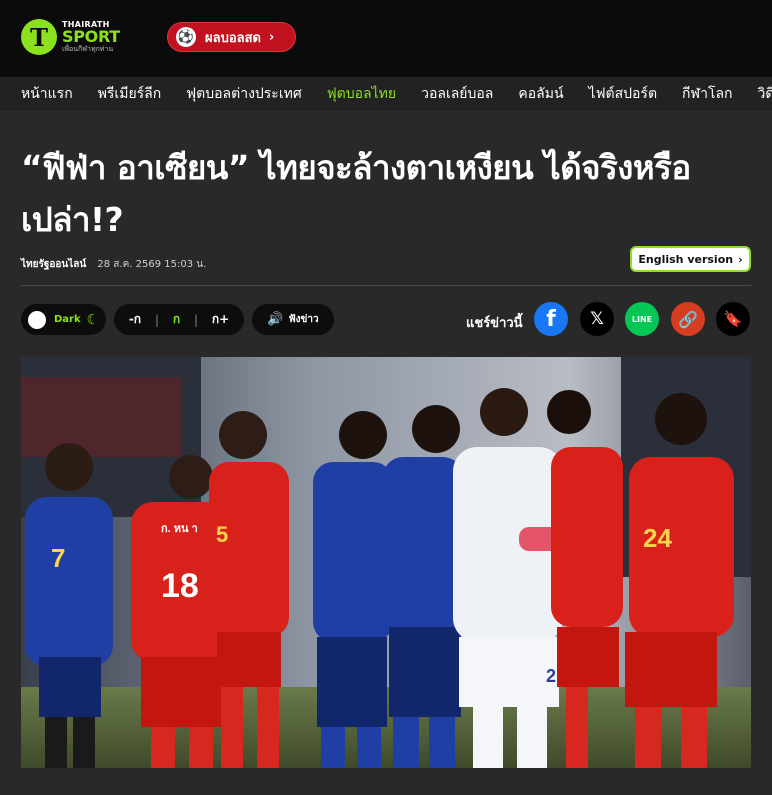 The width and height of the screenshot is (772, 795). I want to click on jersey-number: 24, so click(657, 538).